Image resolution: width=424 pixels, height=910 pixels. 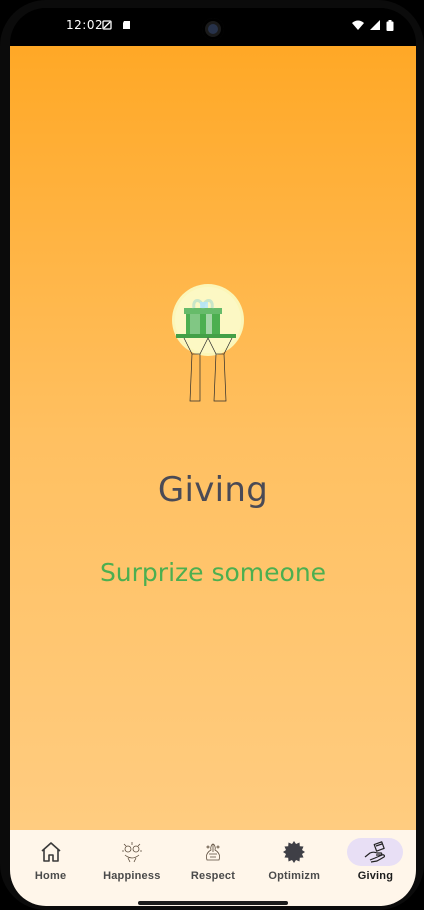 What do you see at coordinates (208, 343) in the screenshot?
I see `gift-stand-illustration` at bounding box center [208, 343].